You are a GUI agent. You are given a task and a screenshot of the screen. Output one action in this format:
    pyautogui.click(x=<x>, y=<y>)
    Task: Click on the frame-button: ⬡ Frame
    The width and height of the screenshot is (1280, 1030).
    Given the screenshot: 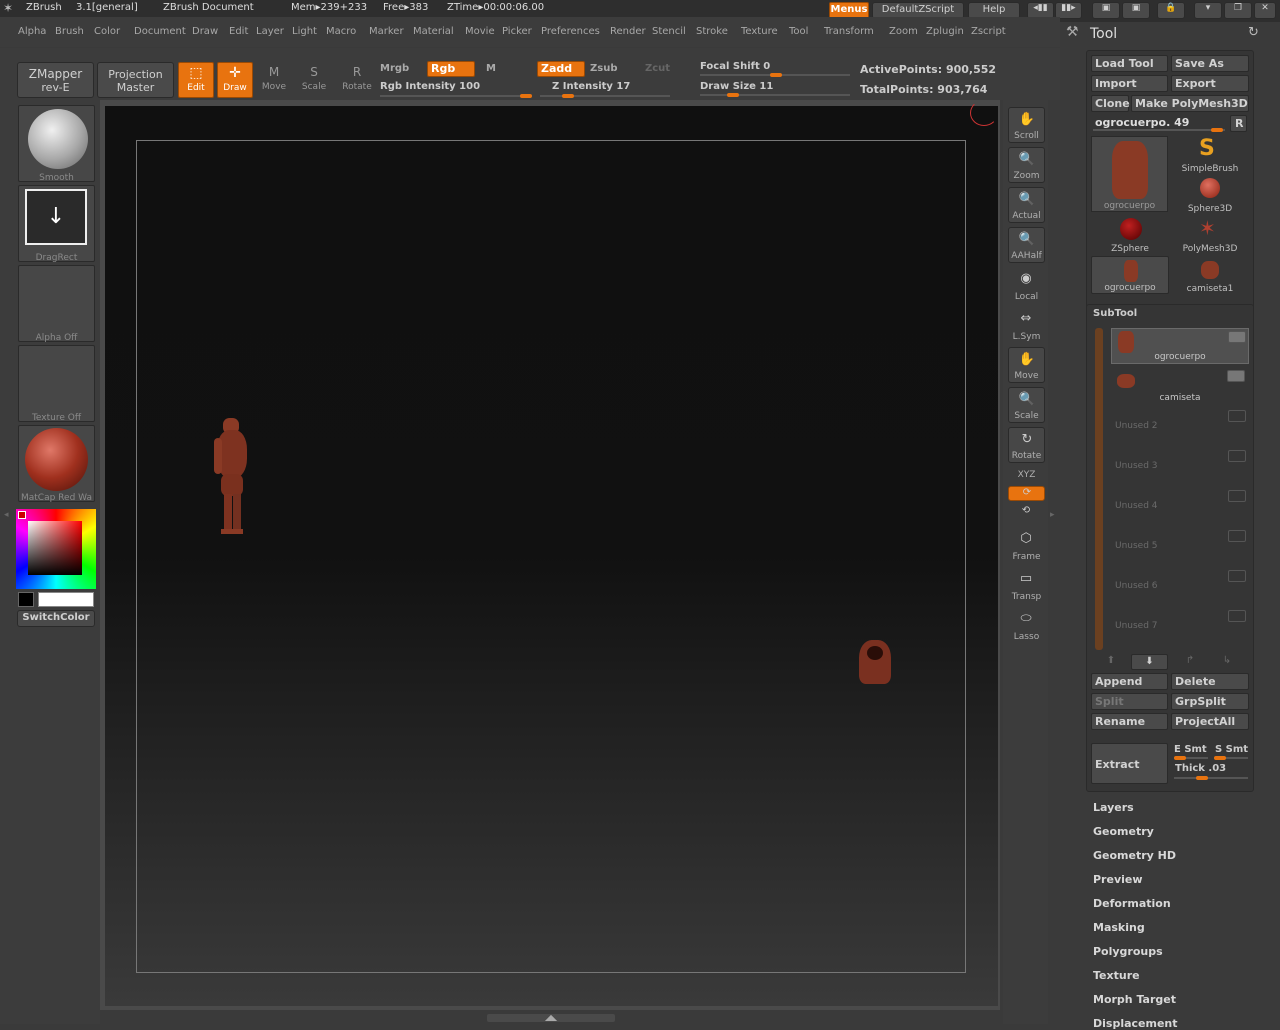 What is the action you would take?
    pyautogui.click(x=1026, y=545)
    